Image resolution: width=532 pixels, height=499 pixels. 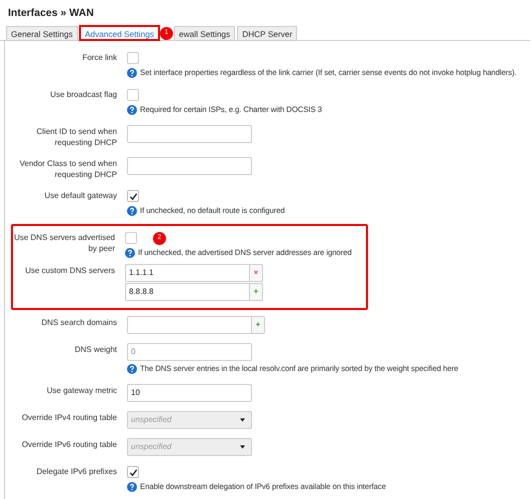 What do you see at coordinates (119, 33) in the screenshot?
I see `tab: Advanced Settings` at bounding box center [119, 33].